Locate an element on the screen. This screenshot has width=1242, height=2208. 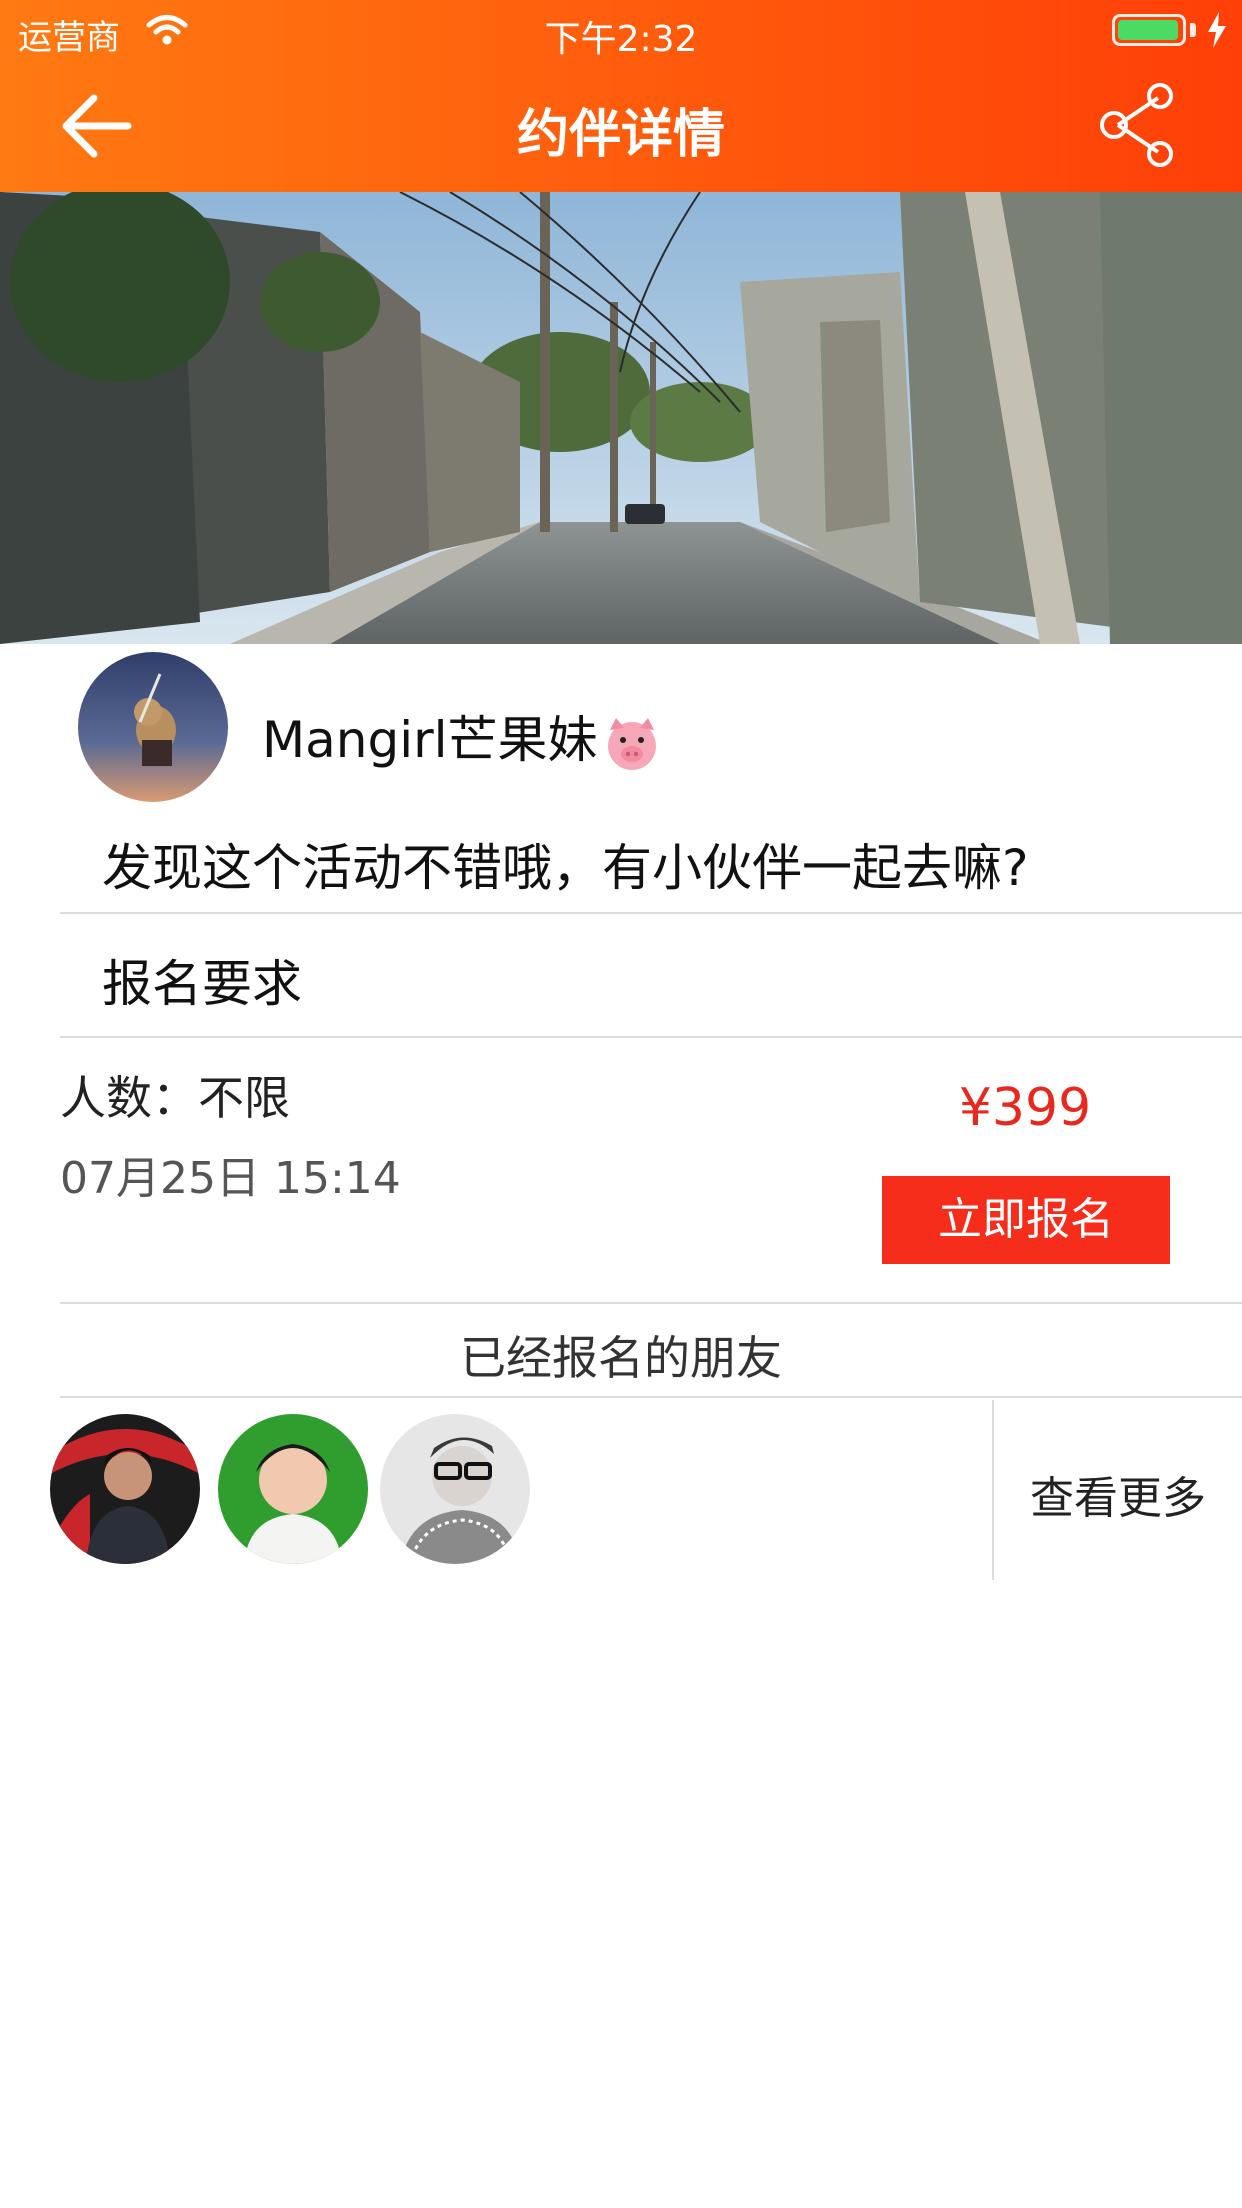
charging-bolt-icon is located at coordinates (1217, 30).